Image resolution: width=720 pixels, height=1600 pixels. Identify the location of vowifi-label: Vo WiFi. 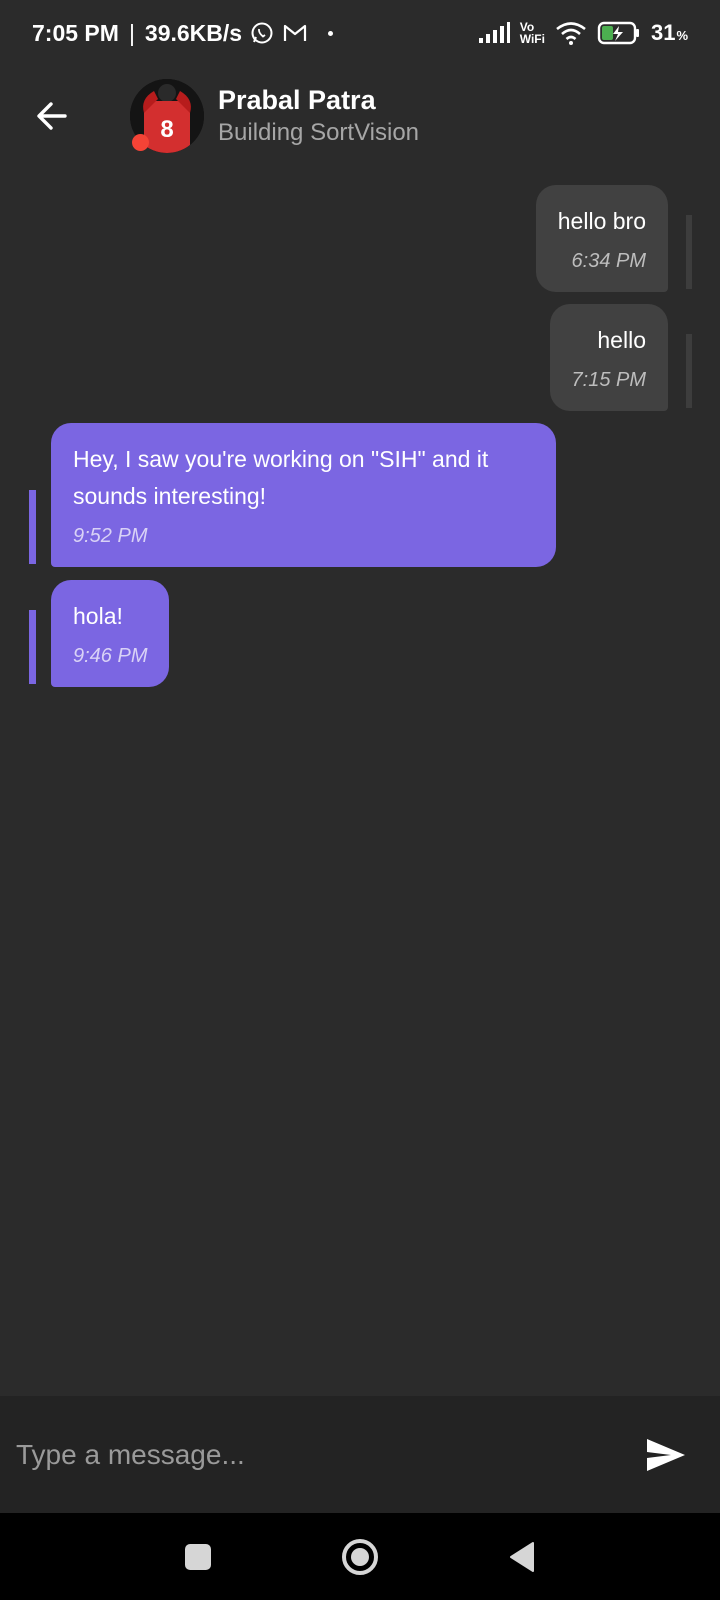
(532, 33).